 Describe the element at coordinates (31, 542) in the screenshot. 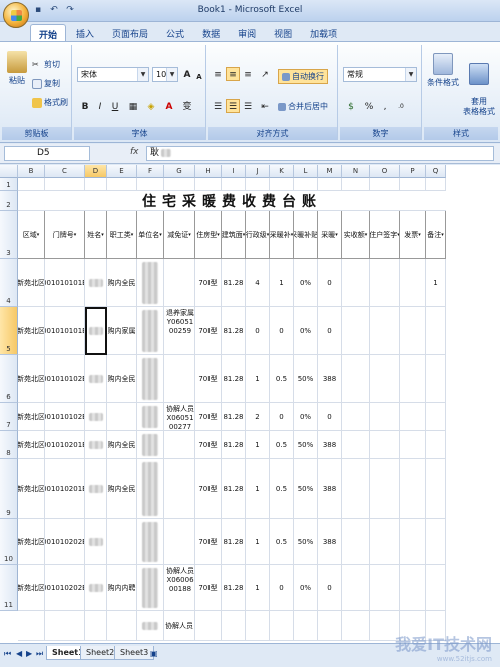

I see `cell-B10: 新苑北区` at that location.